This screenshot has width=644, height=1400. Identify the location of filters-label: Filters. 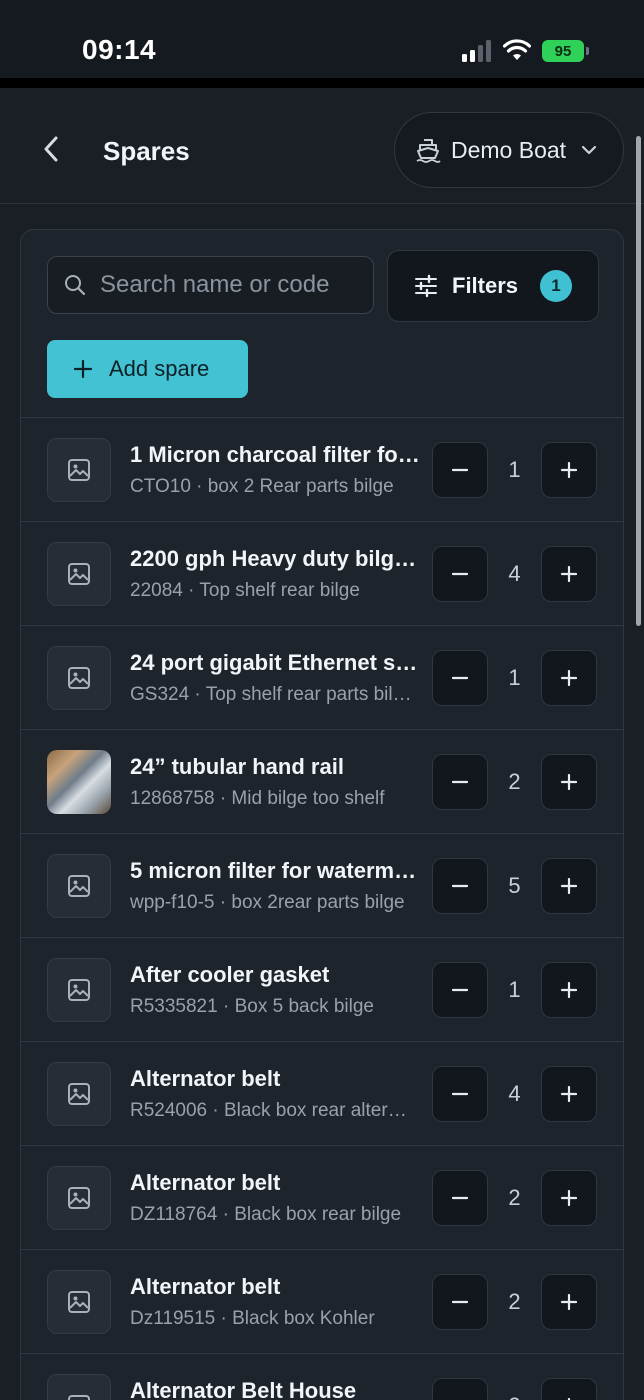
(485, 285).